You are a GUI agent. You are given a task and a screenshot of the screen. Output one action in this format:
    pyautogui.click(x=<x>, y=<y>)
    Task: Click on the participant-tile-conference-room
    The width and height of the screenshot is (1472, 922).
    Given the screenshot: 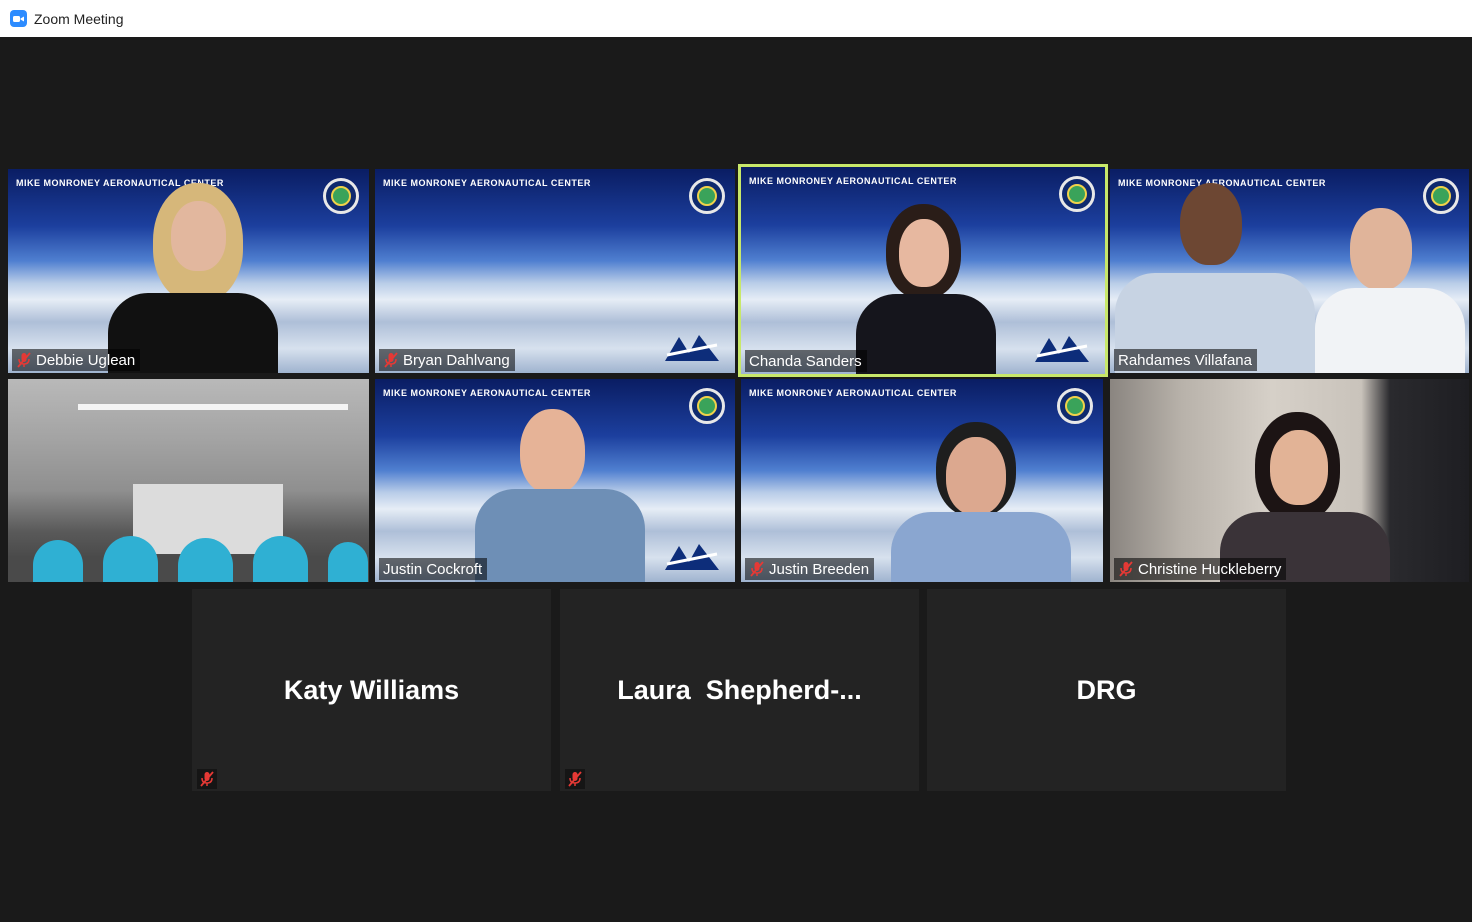 What is the action you would take?
    pyautogui.click(x=188, y=480)
    